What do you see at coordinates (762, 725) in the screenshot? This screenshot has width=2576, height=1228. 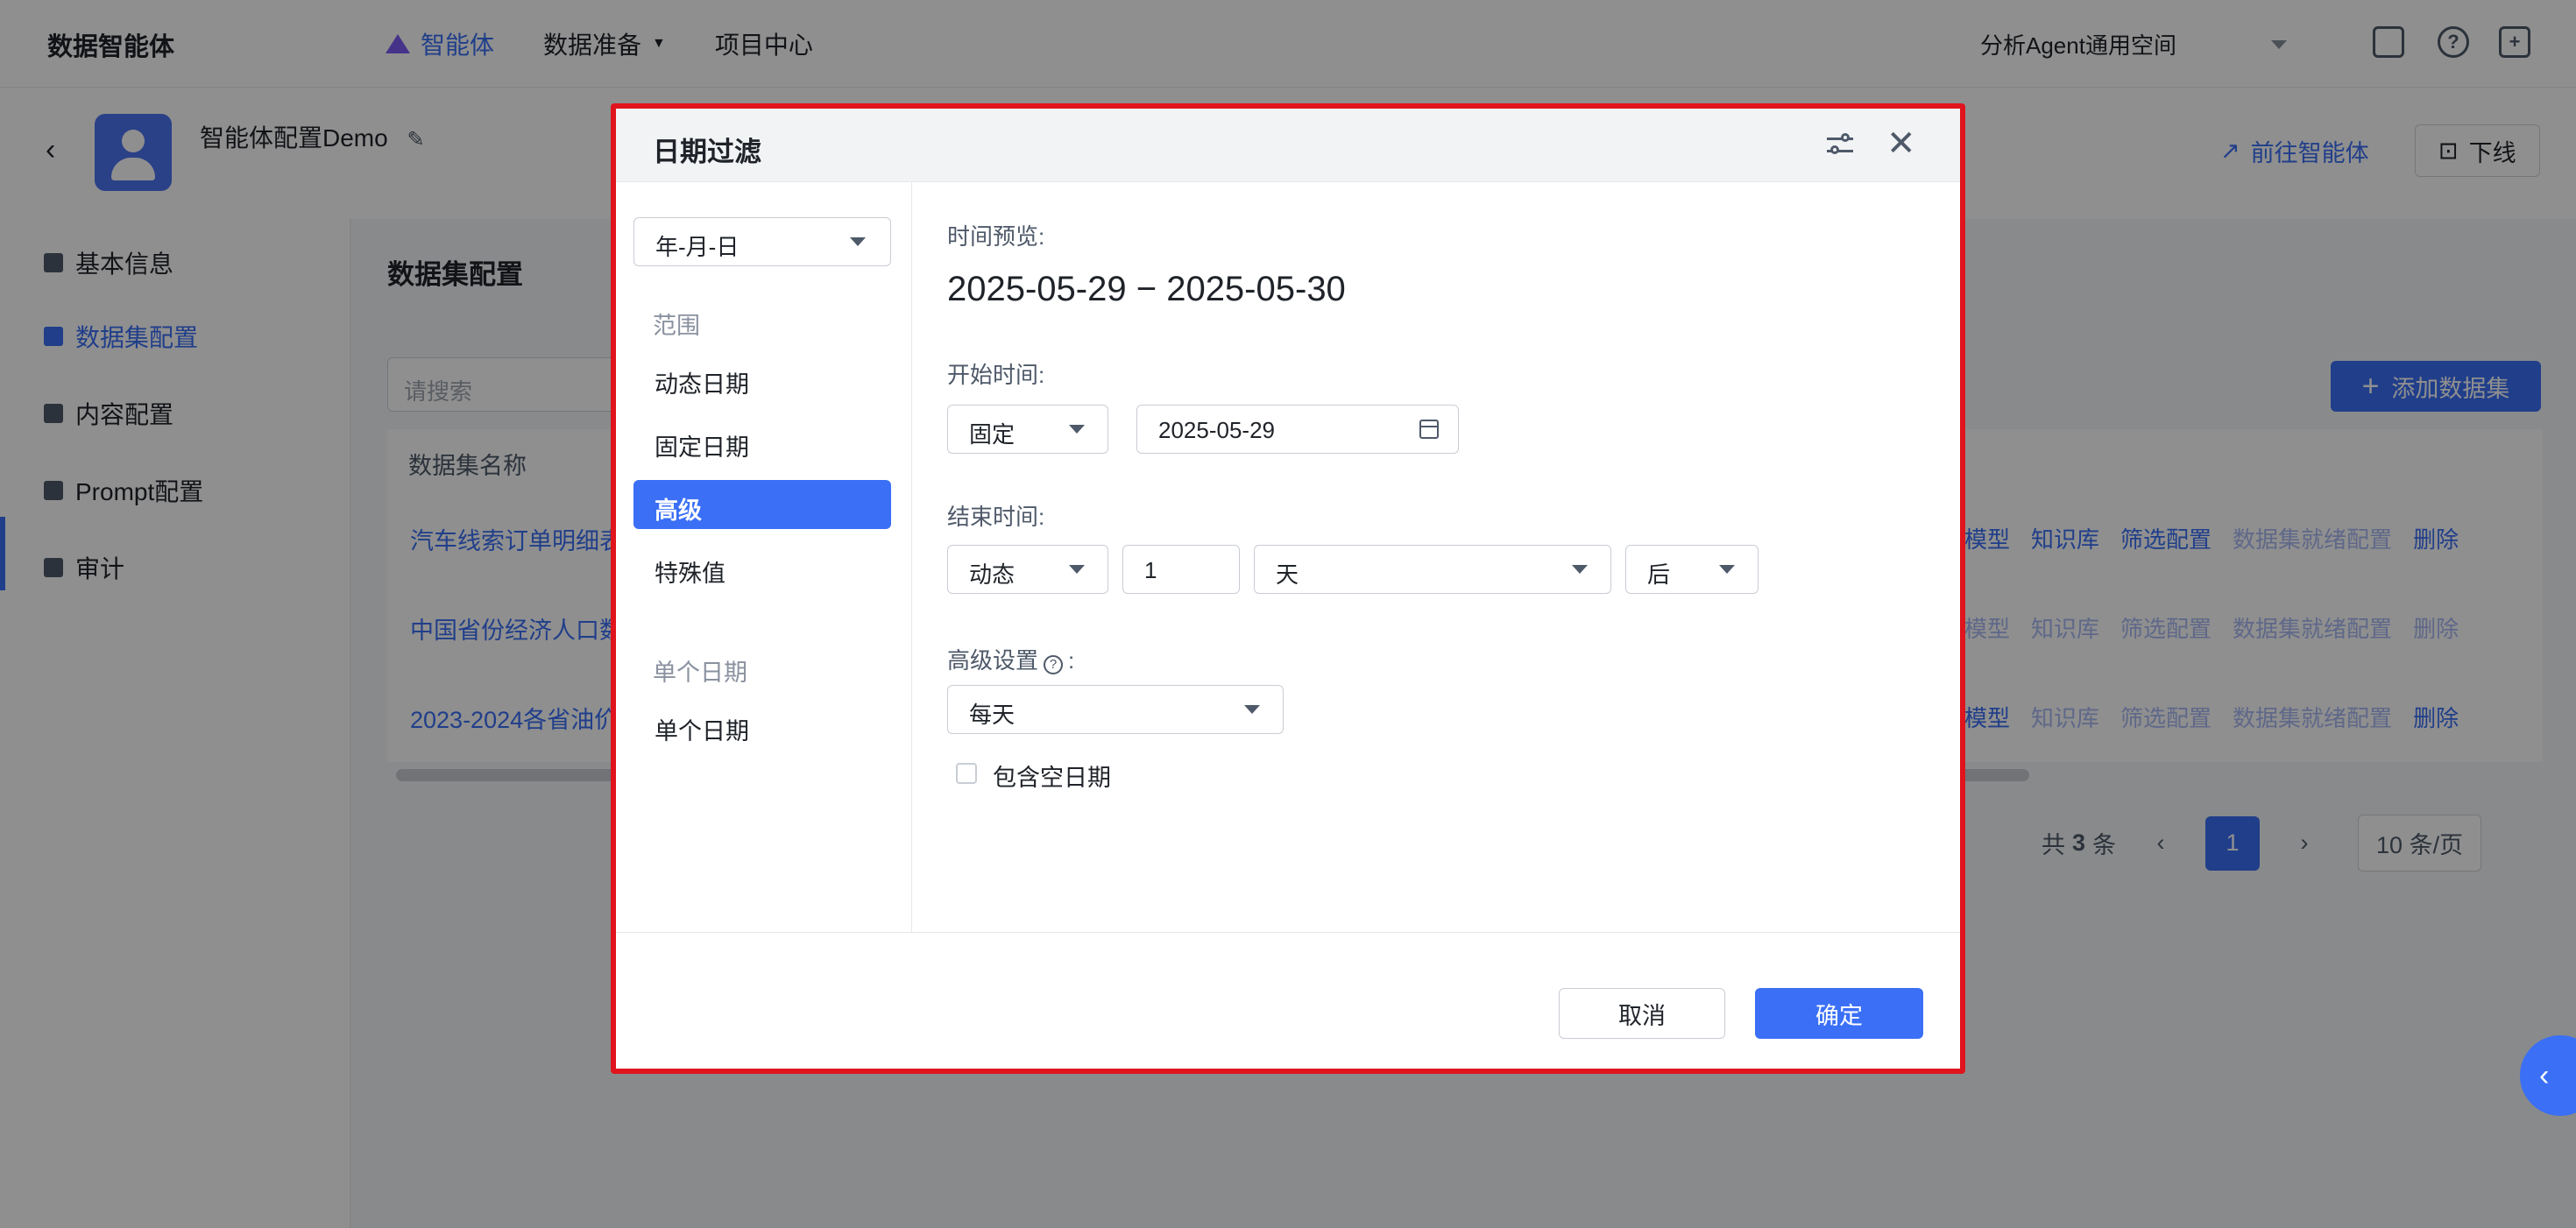 I see `filter-type-single-date: 单个日期` at bounding box center [762, 725].